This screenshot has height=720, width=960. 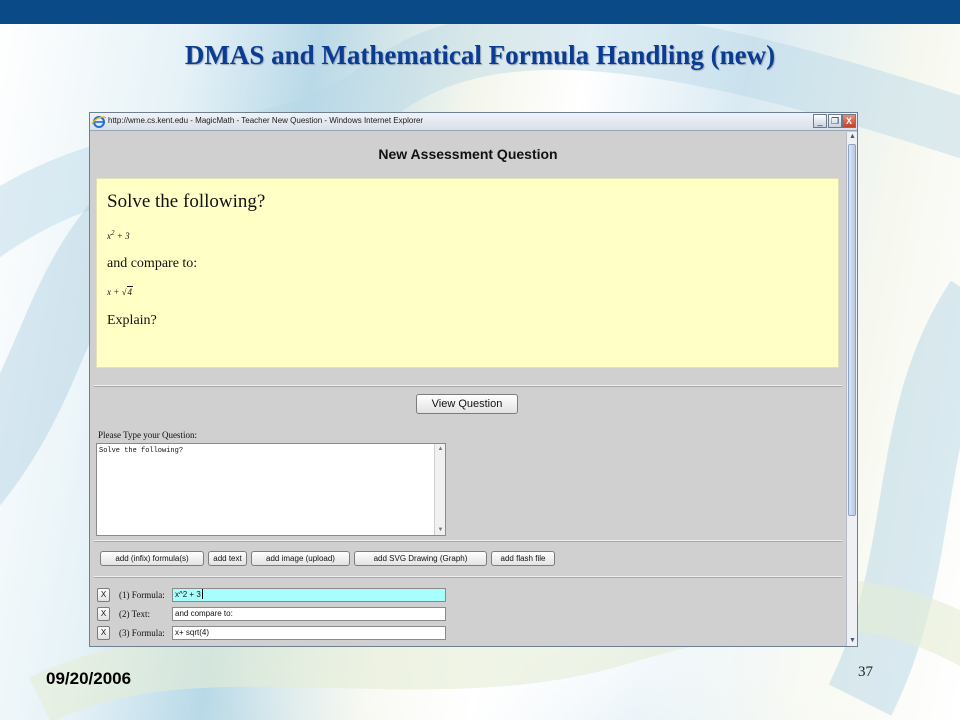 What do you see at coordinates (122, 236) in the screenshot?
I see `formula-rest: + 3` at bounding box center [122, 236].